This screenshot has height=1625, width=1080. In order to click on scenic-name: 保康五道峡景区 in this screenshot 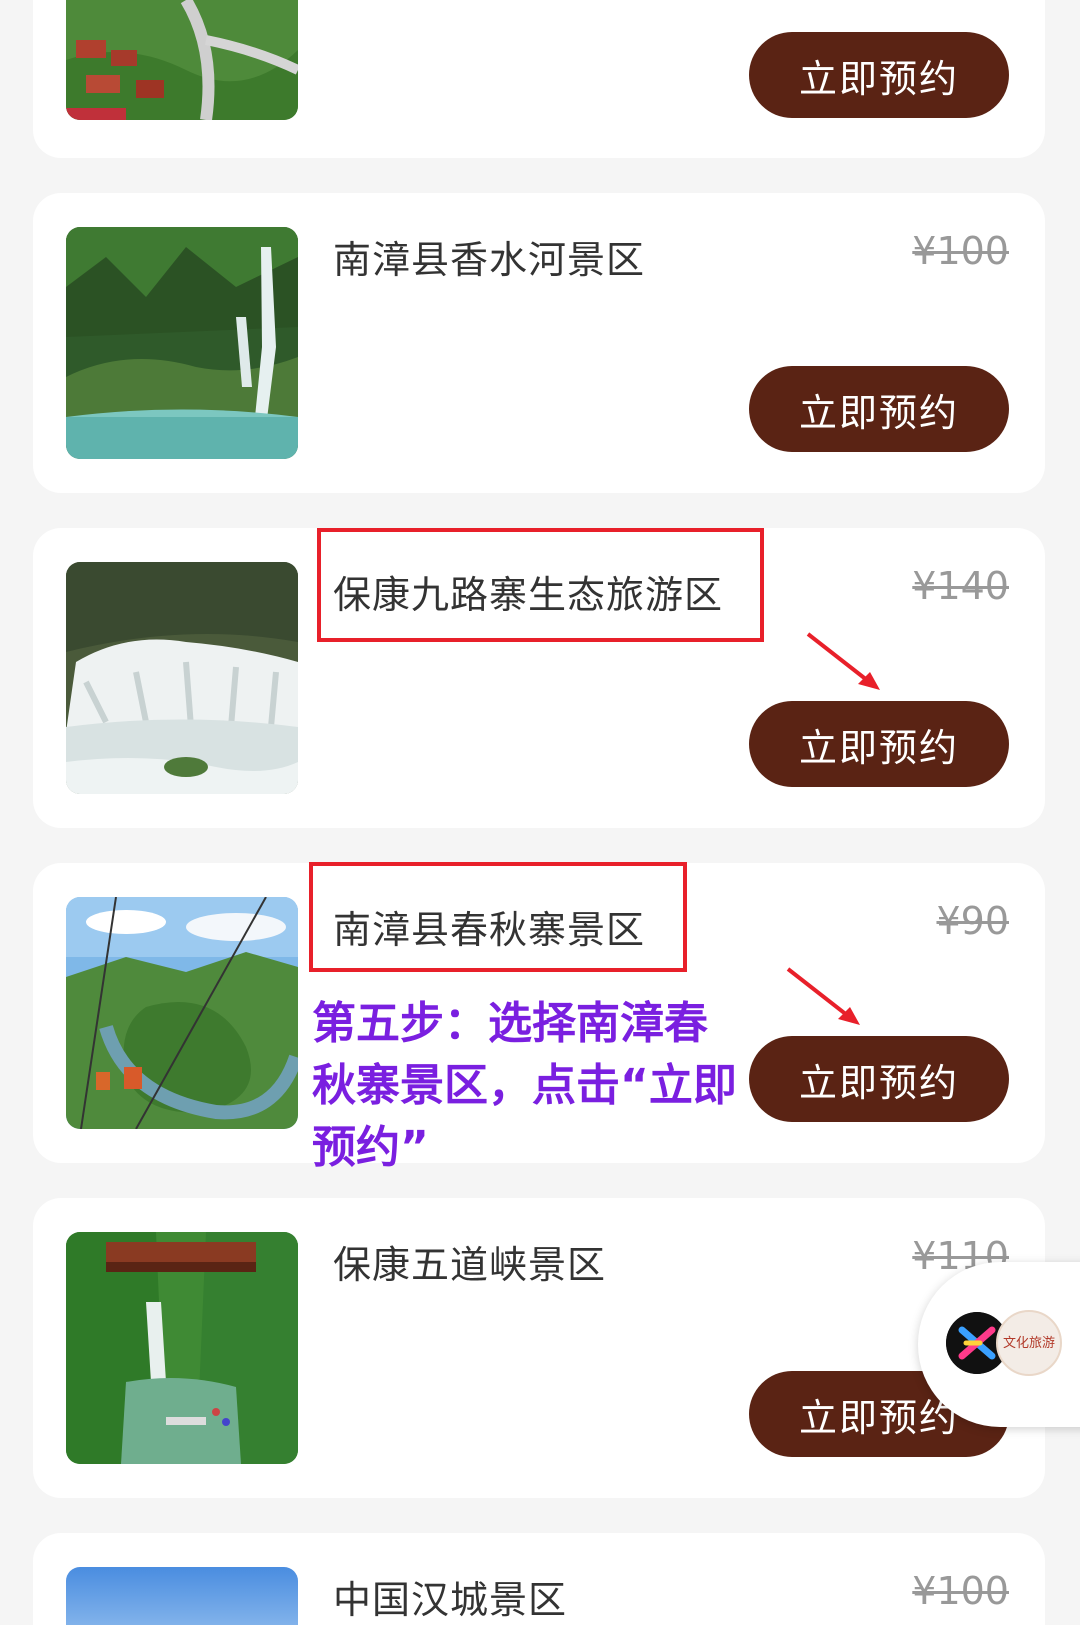, I will do `click(470, 1265)`.